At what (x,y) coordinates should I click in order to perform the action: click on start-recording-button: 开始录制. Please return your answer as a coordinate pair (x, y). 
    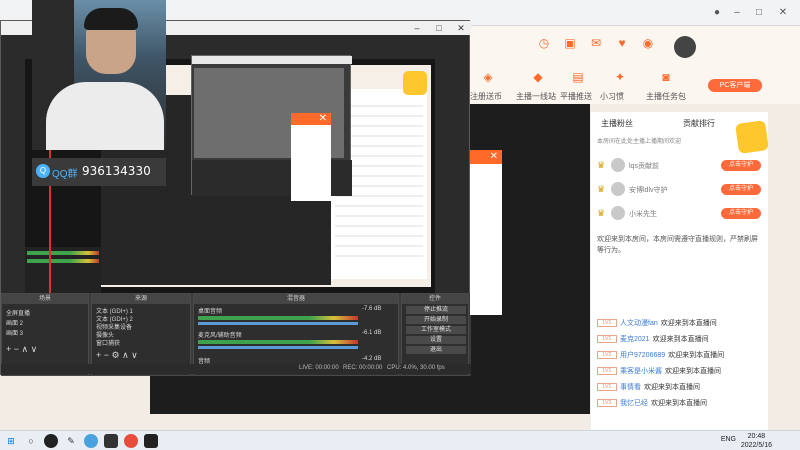
    Looking at the image, I should click on (436, 320).